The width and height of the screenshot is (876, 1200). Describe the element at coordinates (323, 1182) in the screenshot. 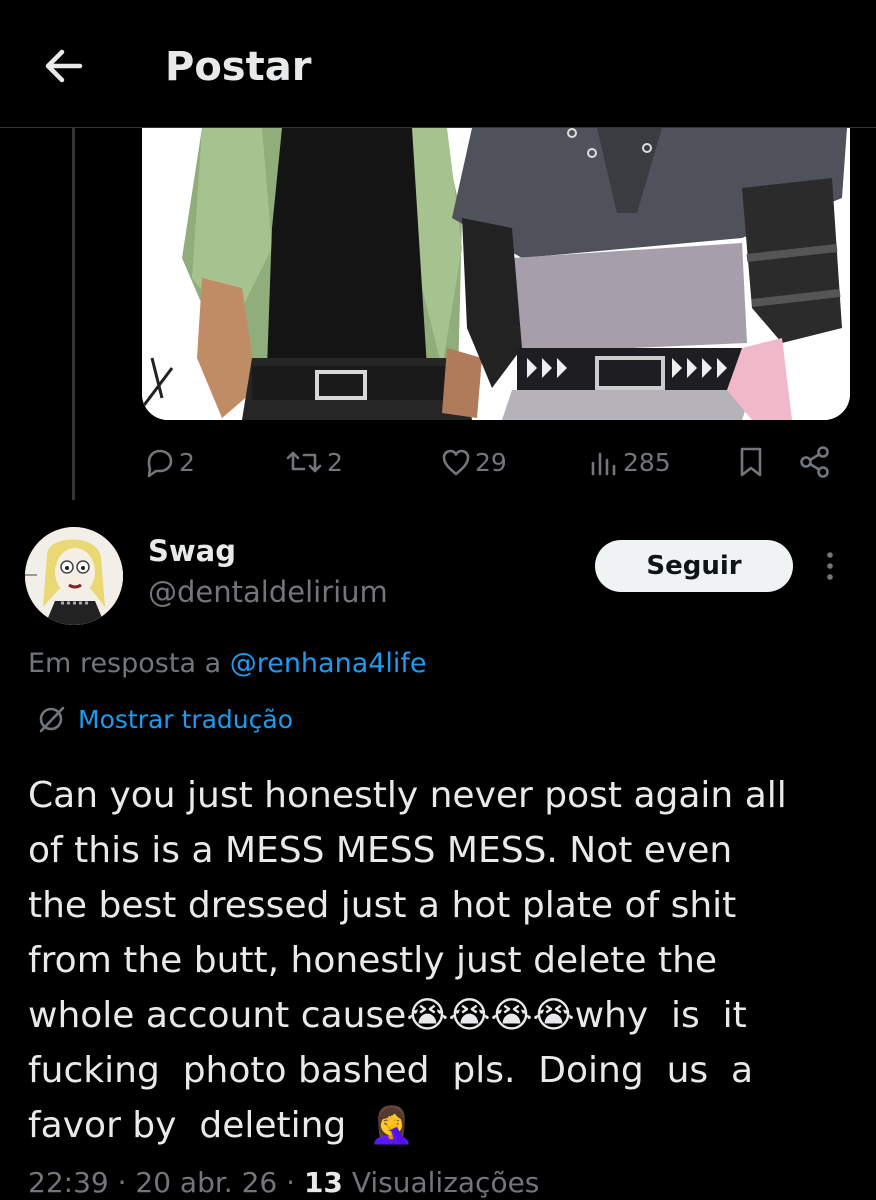

I see `views-total: 13` at that location.